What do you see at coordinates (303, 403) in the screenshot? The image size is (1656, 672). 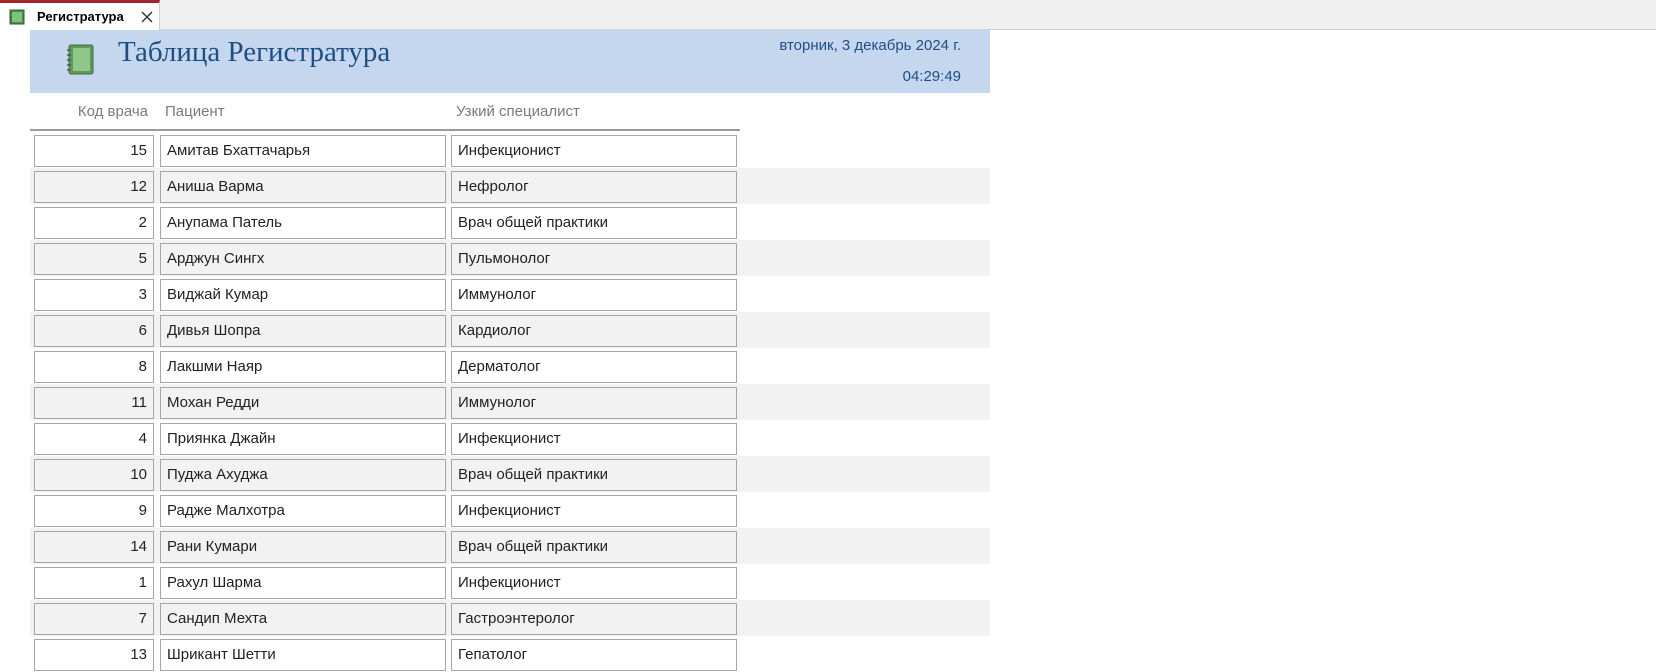 I see `patient-field: Мохан Редди` at bounding box center [303, 403].